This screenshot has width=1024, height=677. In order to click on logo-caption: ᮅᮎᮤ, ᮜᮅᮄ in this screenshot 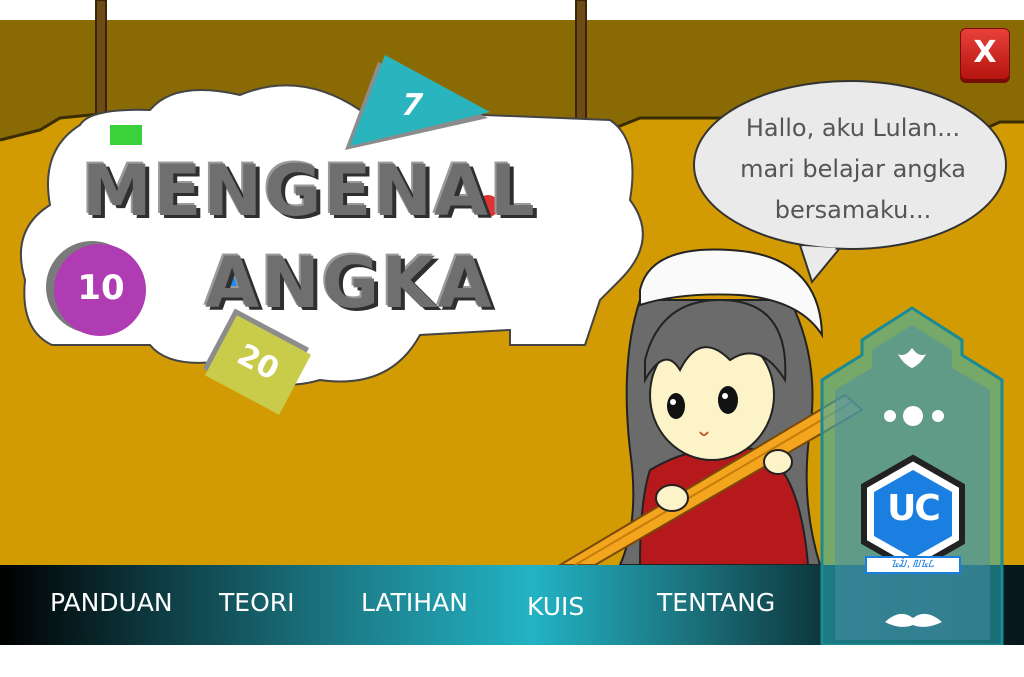, I will do `click(913, 564)`.